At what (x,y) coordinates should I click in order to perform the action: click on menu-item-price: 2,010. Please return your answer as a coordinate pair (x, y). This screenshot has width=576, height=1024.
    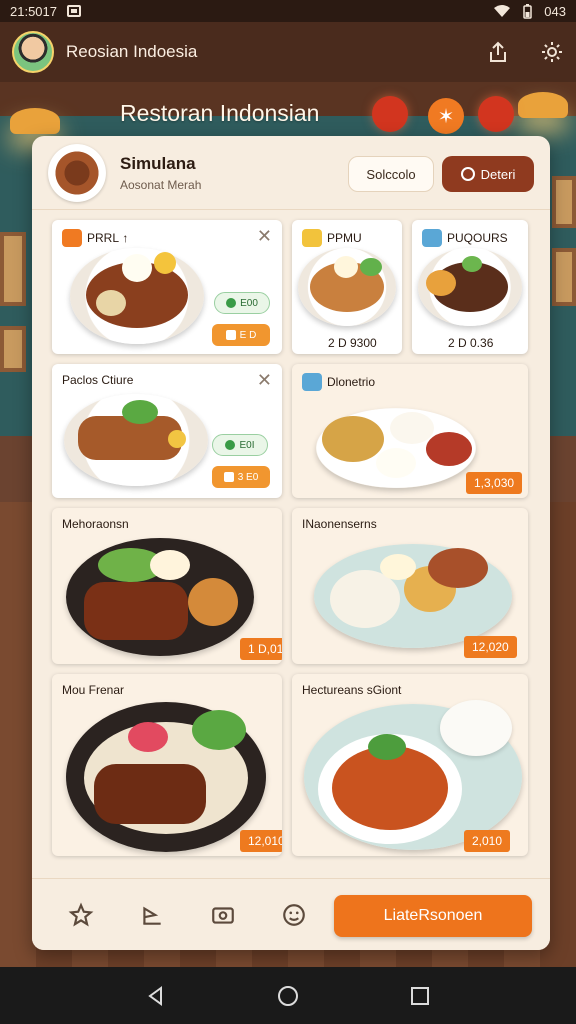
    Looking at the image, I should click on (487, 841).